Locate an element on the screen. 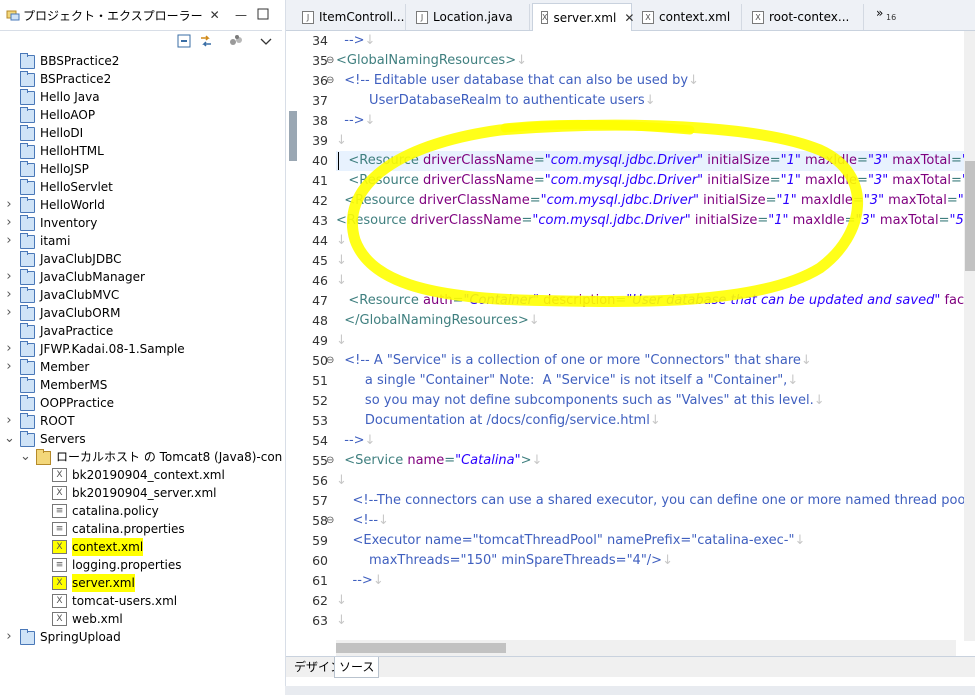 The height and width of the screenshot is (695, 975). tree-item: HelloServlet is located at coordinates (141, 187).